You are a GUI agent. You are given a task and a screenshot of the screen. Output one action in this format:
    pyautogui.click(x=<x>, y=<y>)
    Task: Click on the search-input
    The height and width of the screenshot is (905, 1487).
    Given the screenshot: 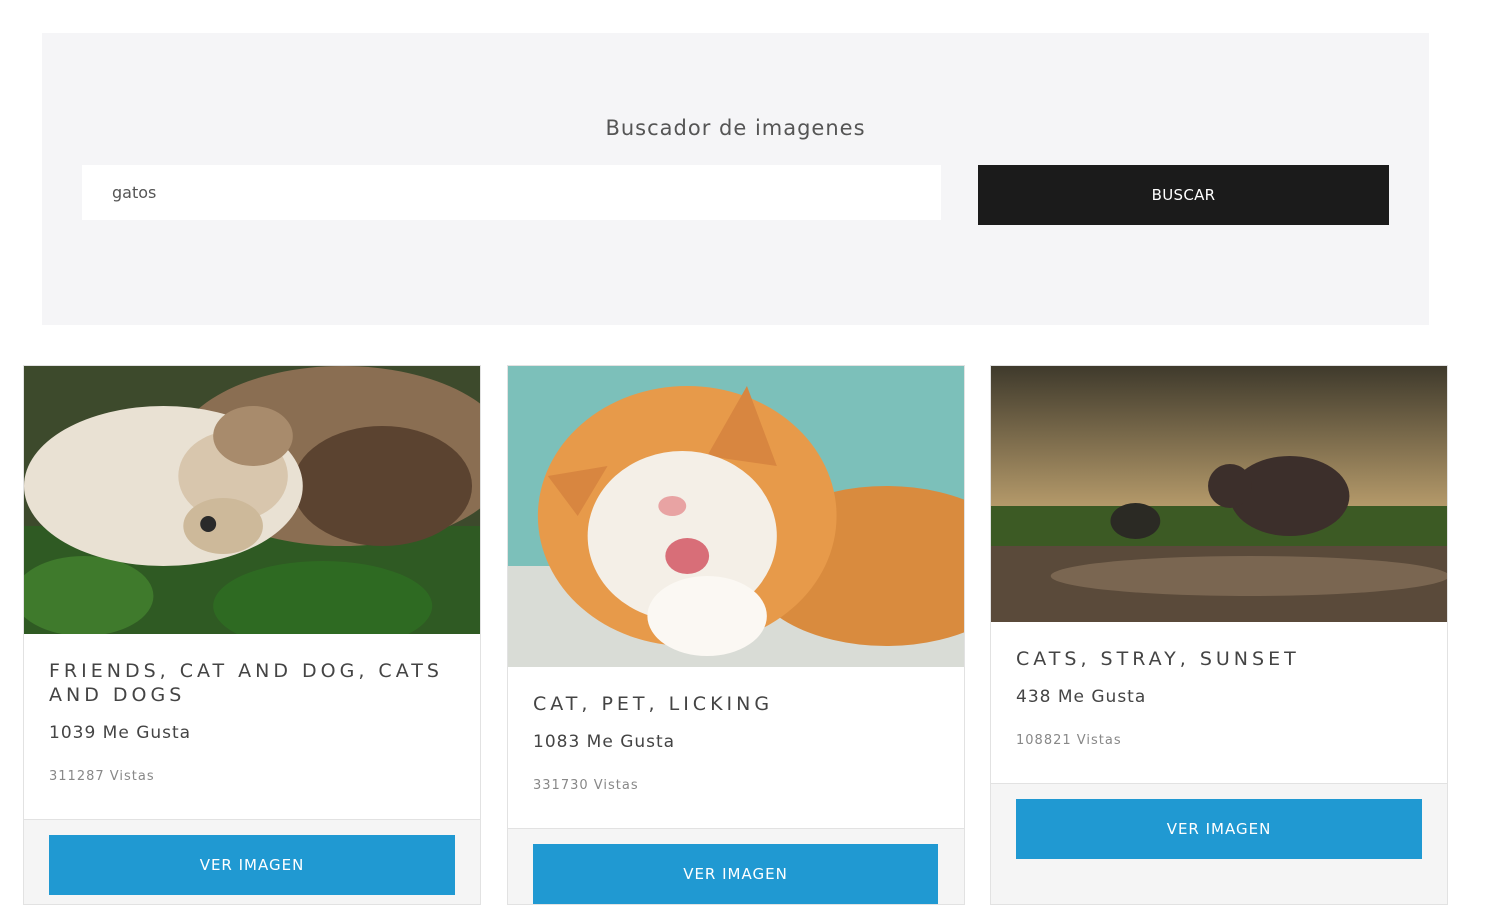 What is the action you would take?
    pyautogui.click(x=511, y=192)
    